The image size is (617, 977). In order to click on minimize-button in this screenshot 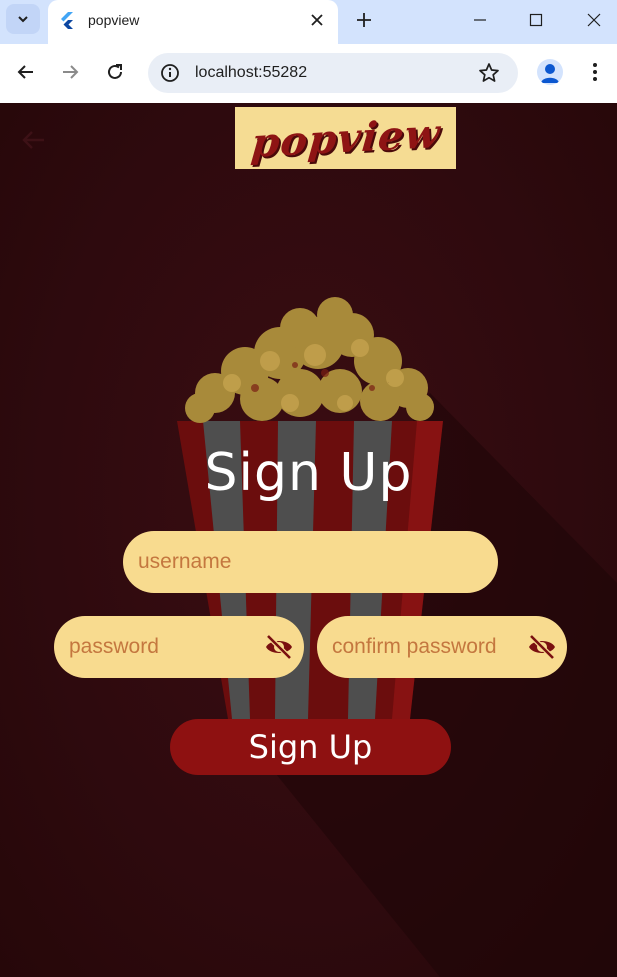, I will do `click(480, 20)`.